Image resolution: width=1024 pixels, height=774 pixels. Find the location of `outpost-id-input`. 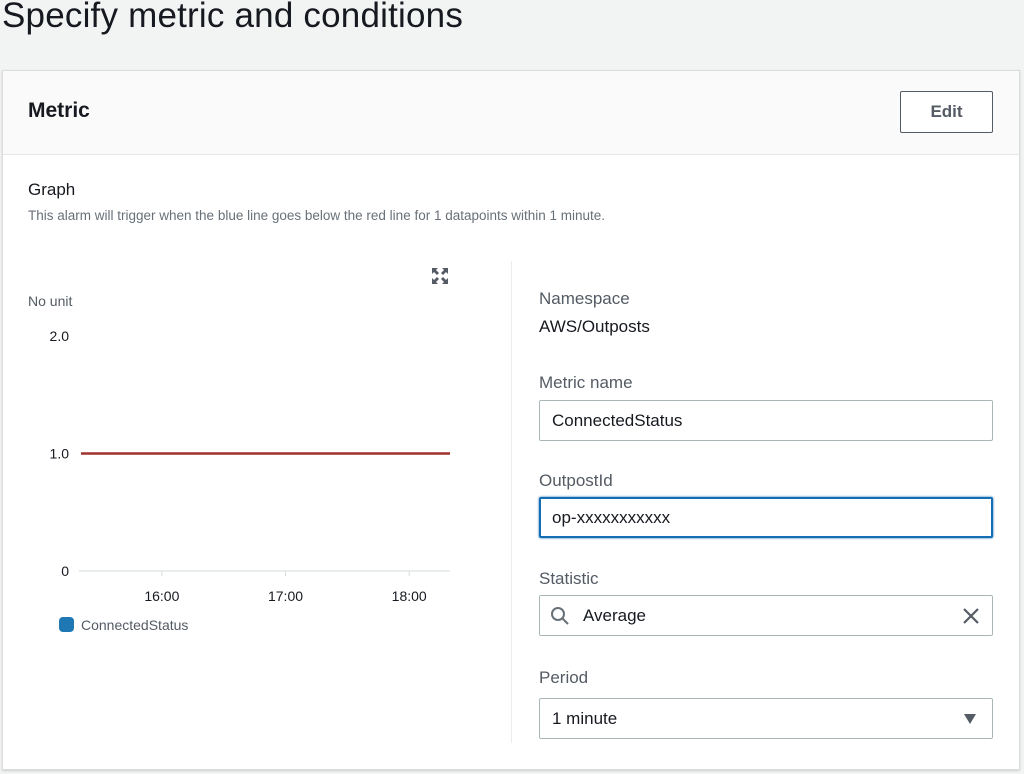

outpost-id-input is located at coordinates (766, 517).